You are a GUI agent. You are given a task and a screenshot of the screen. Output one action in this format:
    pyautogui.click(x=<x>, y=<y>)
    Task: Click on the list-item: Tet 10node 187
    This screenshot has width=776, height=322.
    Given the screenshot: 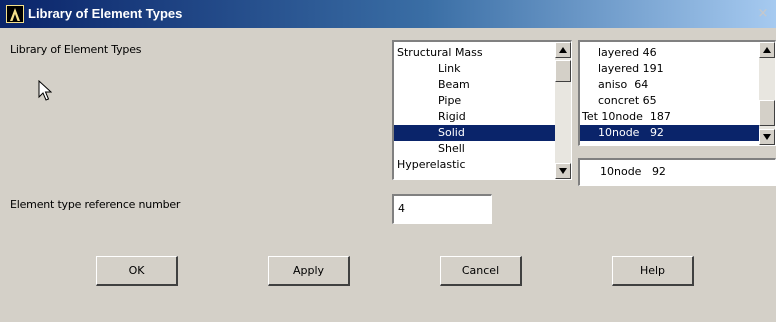 What is the action you would take?
    pyautogui.click(x=669, y=117)
    